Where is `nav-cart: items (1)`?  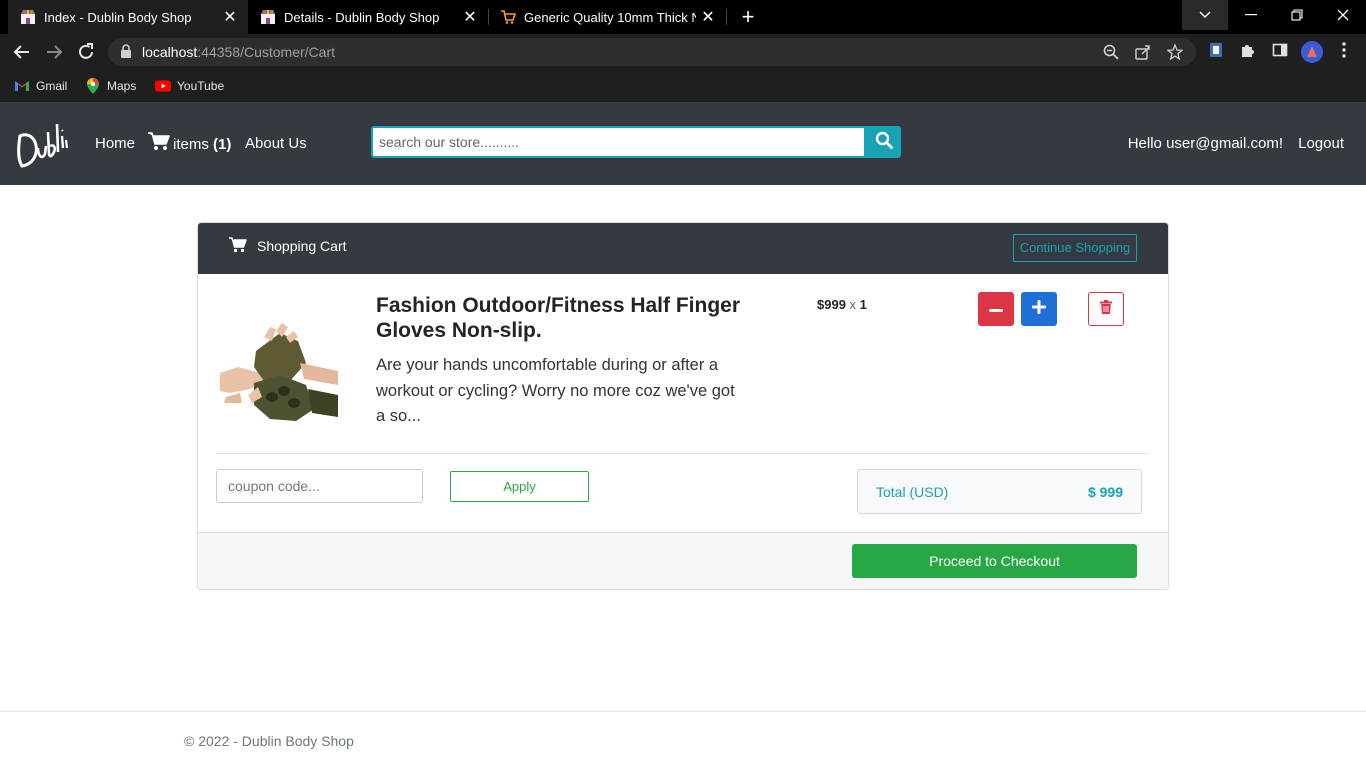 nav-cart: items (1) is located at coordinates (189, 143).